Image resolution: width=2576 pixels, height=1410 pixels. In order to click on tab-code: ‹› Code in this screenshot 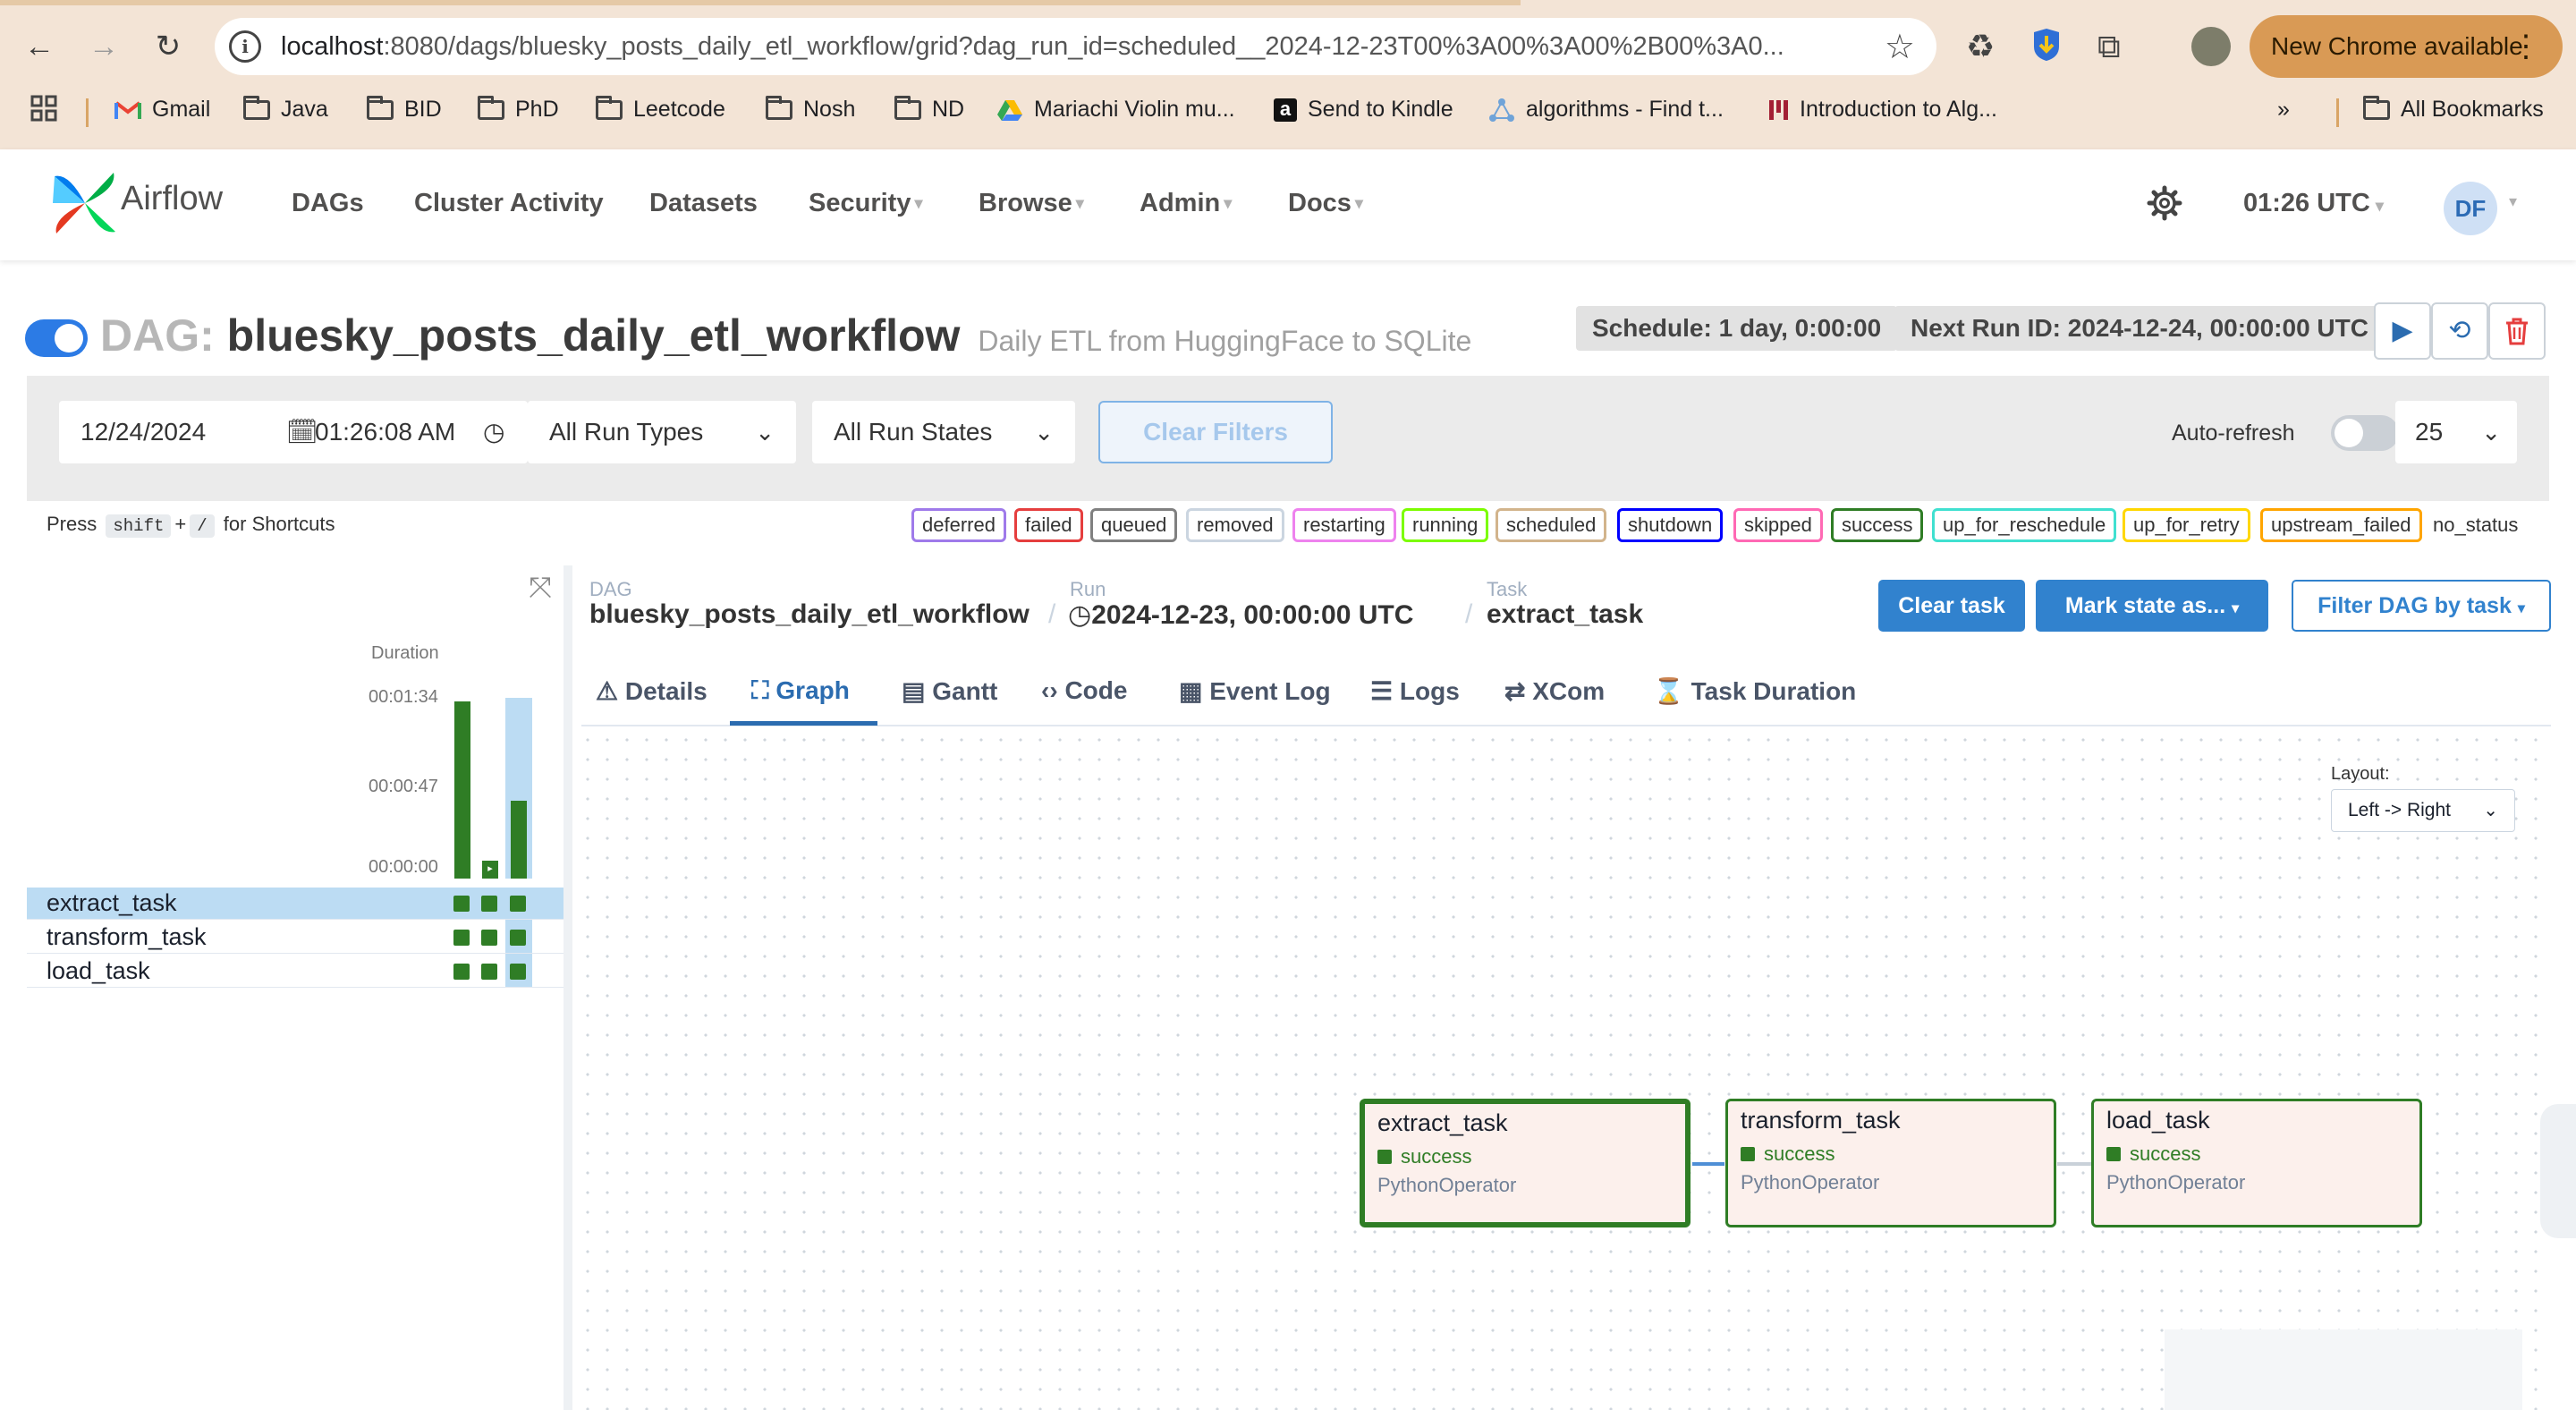, I will do `click(1084, 690)`.